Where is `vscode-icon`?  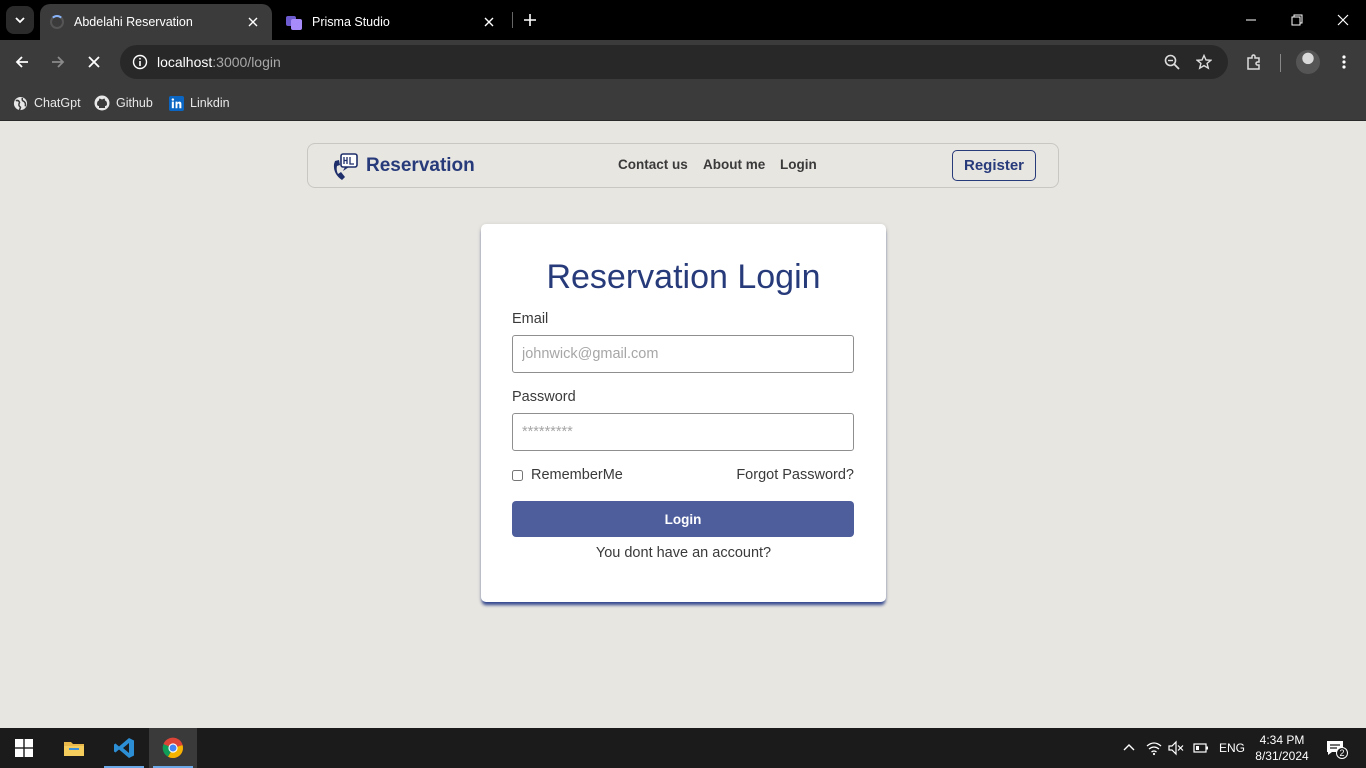 vscode-icon is located at coordinates (124, 748).